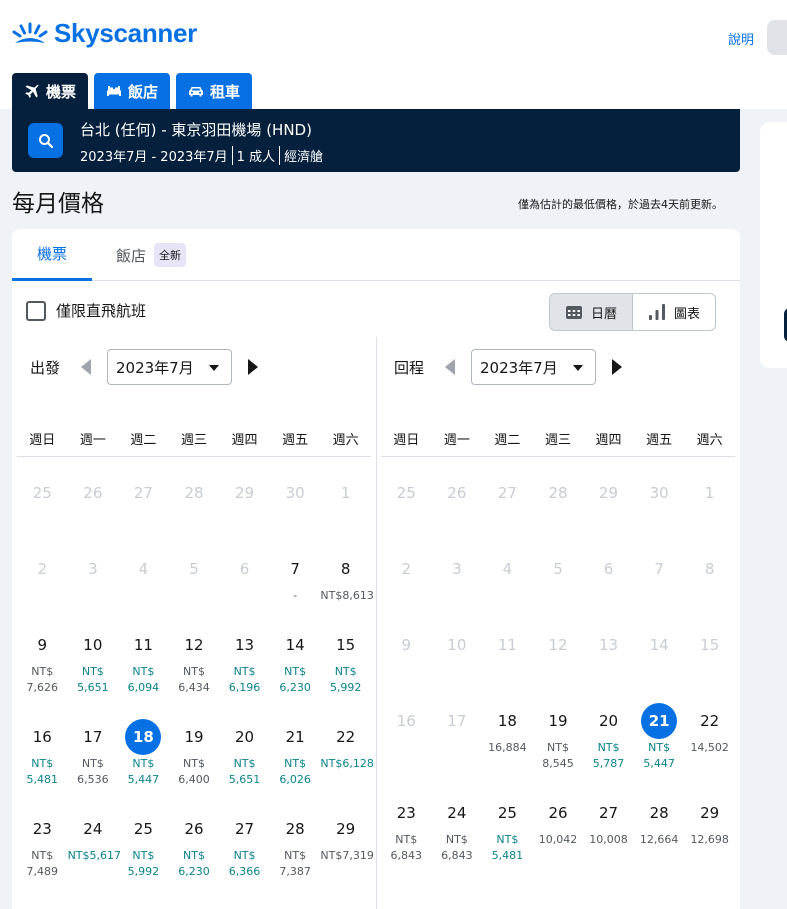  I want to click on return-day-cell: 5, so click(558, 569).